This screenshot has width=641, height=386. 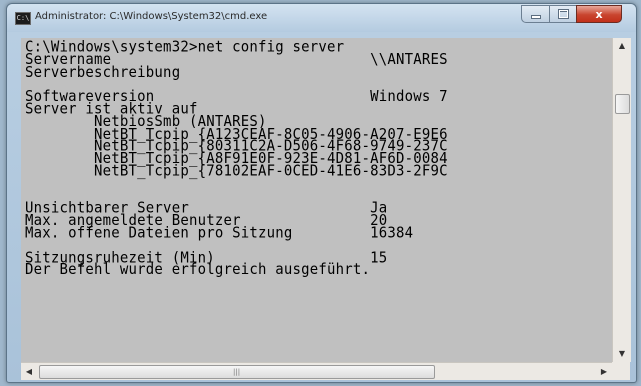 I want to click on scroll-grip-icon: |||, so click(x=237, y=372).